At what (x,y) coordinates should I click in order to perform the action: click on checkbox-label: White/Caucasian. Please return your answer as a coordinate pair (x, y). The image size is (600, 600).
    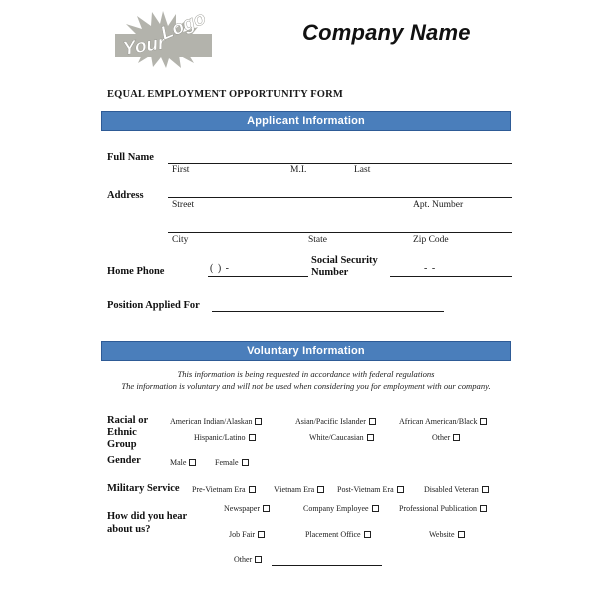
    Looking at the image, I should click on (336, 437).